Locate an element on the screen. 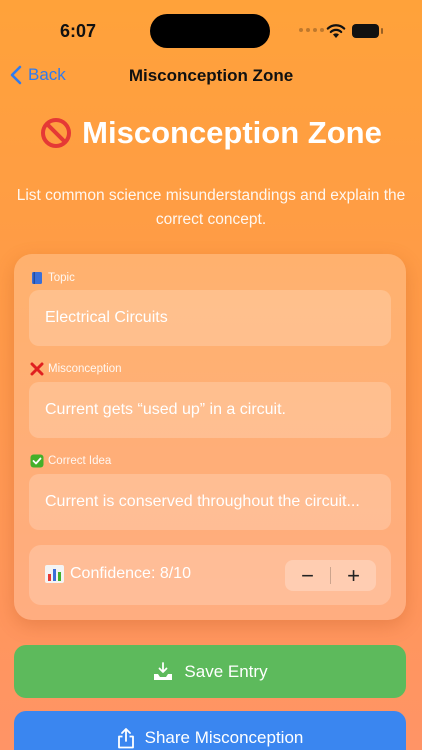 Image resolution: width=422 pixels, height=750 pixels. misconception-field: Current gets “used up” in a circuit. is located at coordinates (210, 410).